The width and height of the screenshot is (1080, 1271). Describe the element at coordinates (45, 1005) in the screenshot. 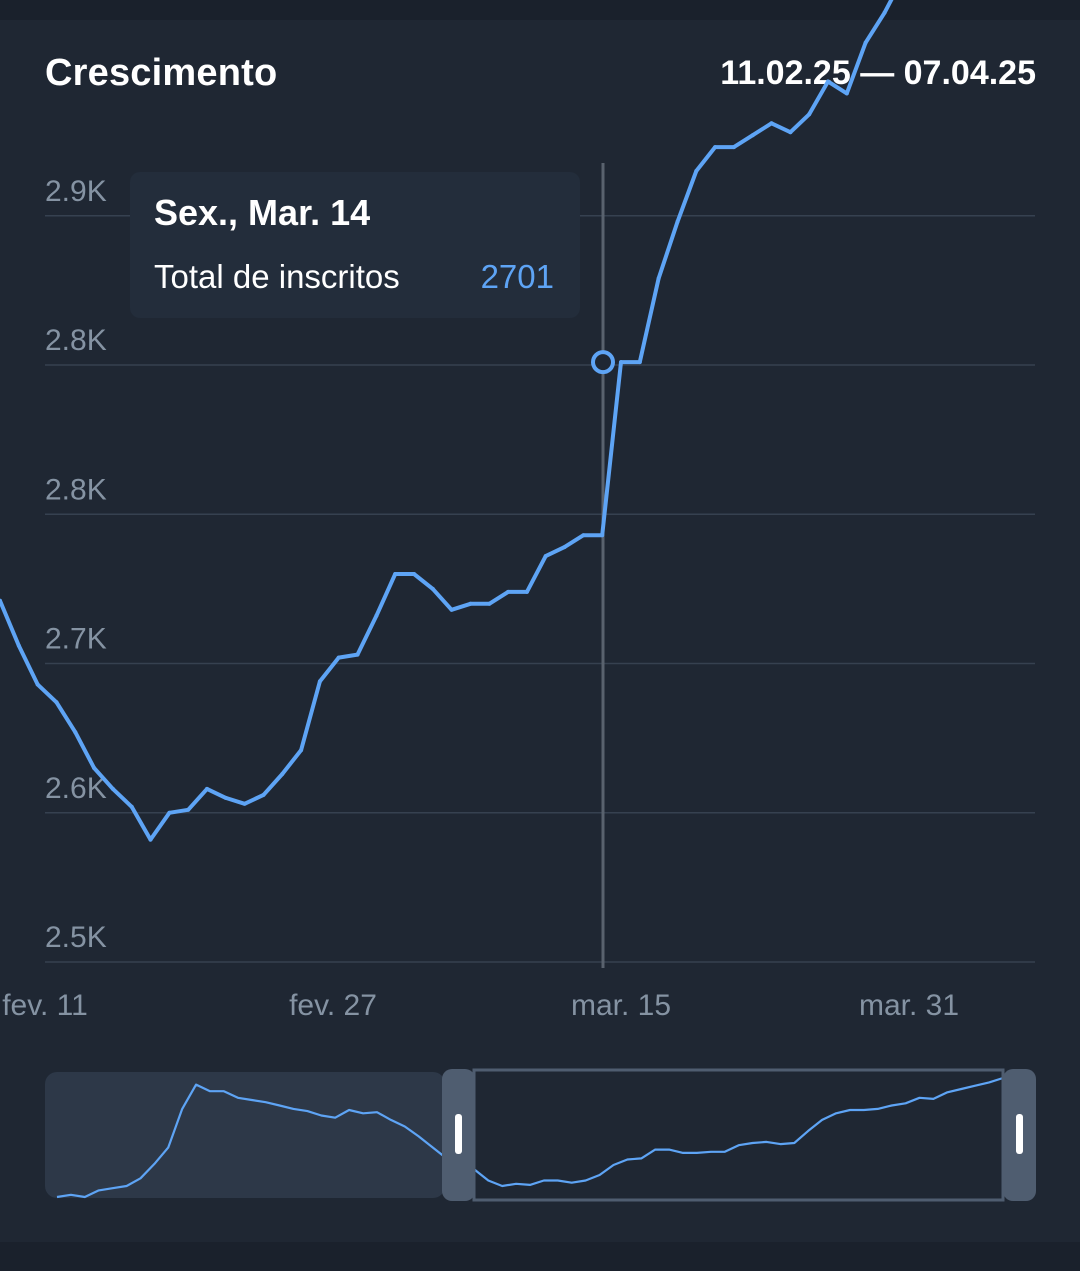

I see `x-tick-label: fev. 11` at that location.